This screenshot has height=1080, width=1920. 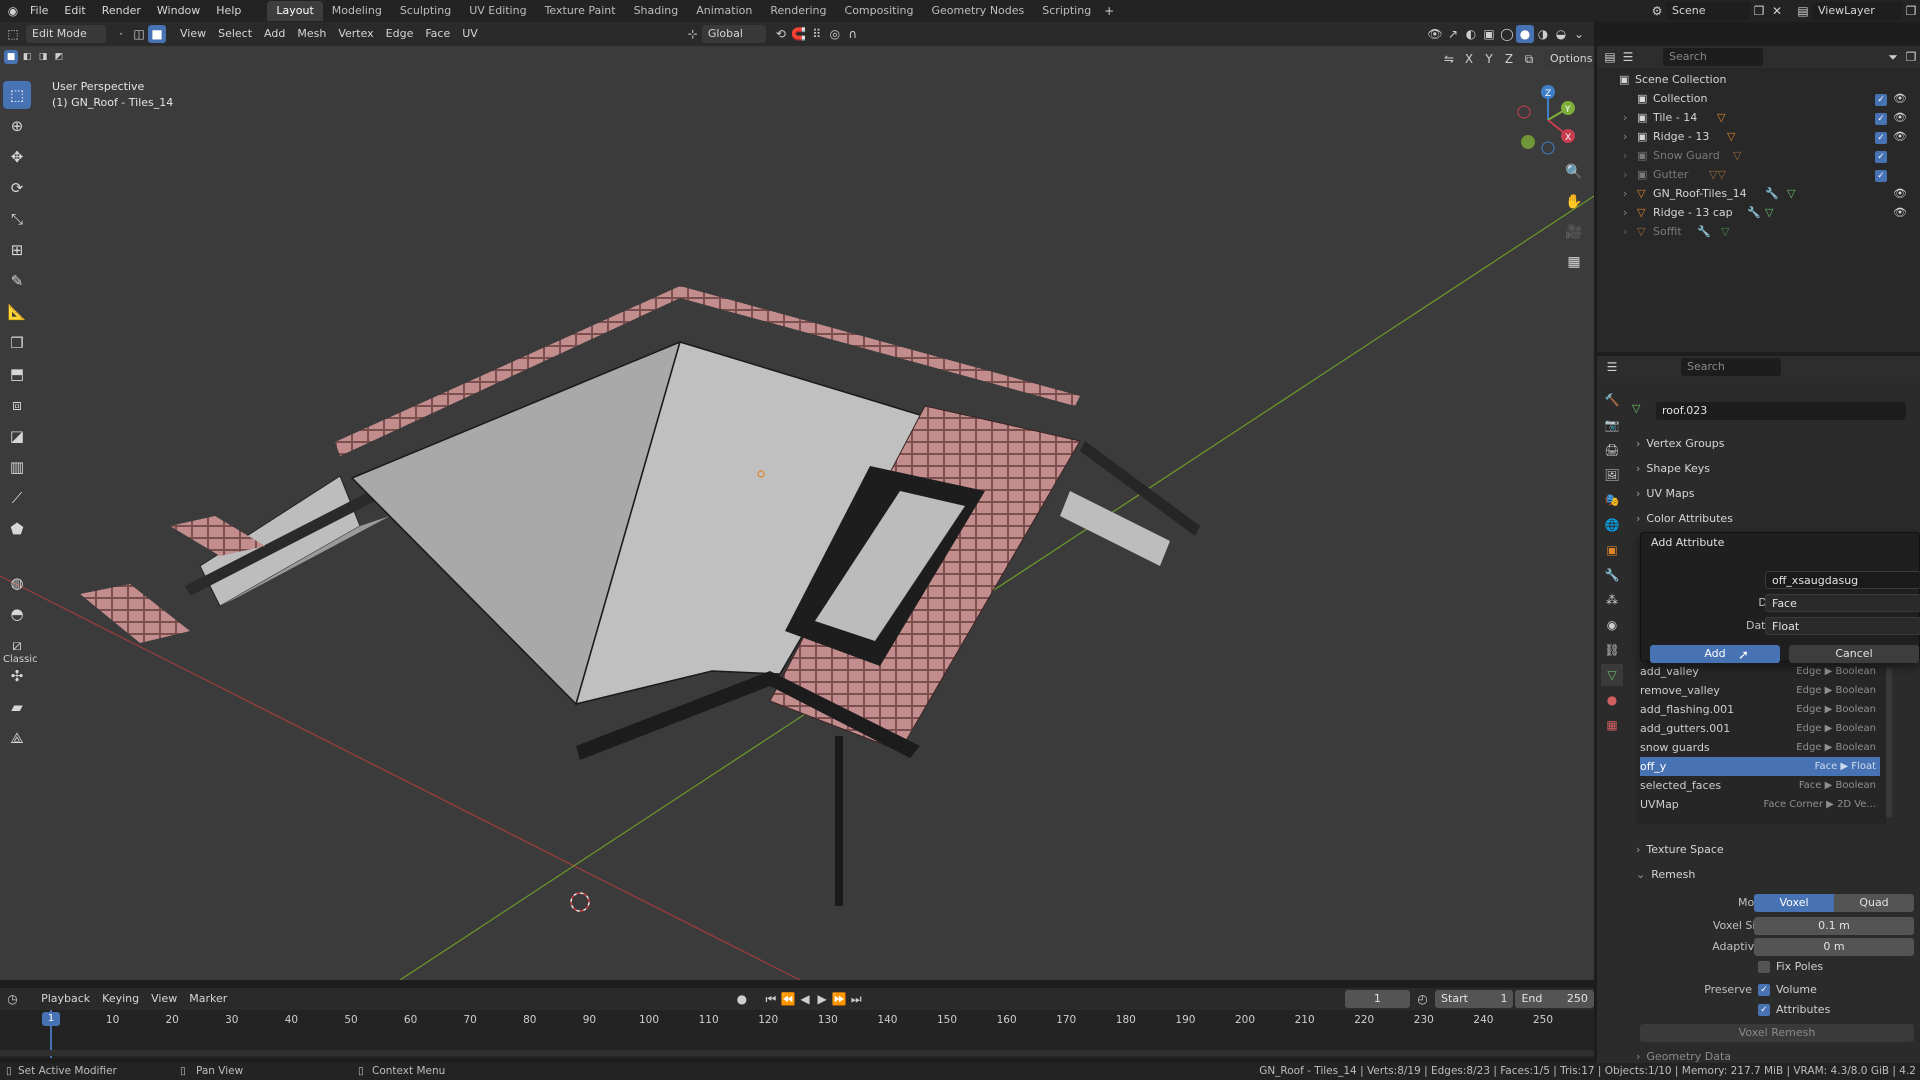 I want to click on scene-icon: ⚙, so click(x=1657, y=11).